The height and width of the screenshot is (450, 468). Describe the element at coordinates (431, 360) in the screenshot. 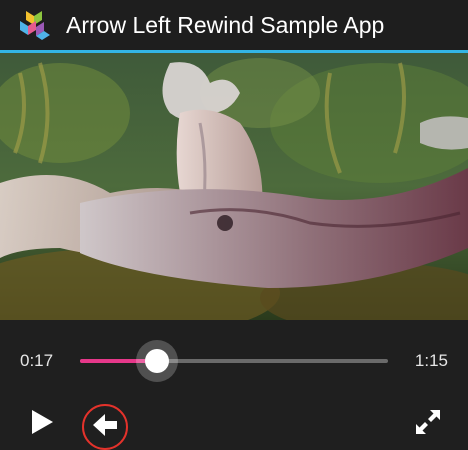

I see `total-time: 1:15` at that location.